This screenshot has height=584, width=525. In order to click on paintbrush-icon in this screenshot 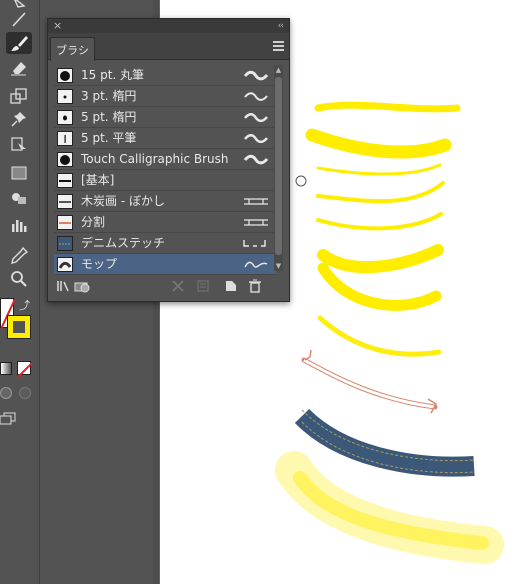, I will do `click(19, 43)`.